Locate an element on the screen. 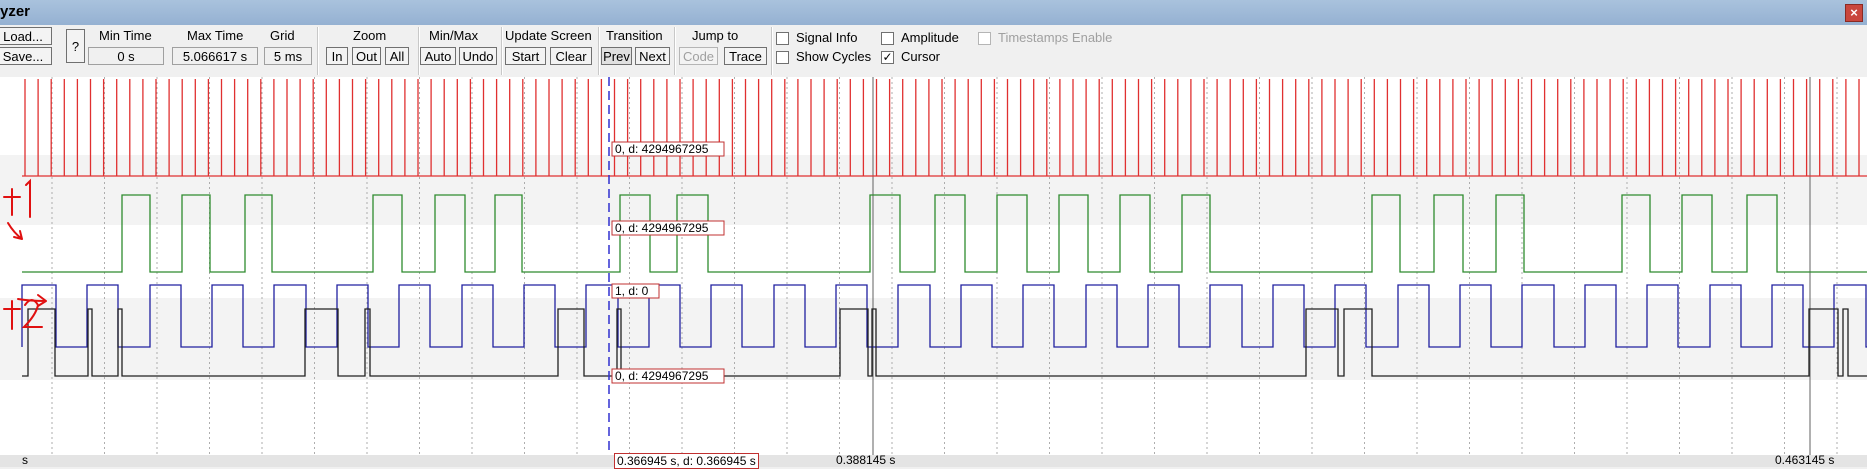 This screenshot has height=469, width=1867. signal-0-cursor-info: 0, d: 4294967295 is located at coordinates (668, 149).